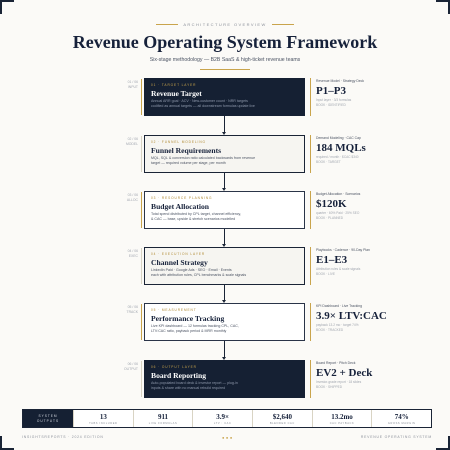 Image resolution: width=450 pixels, height=450 pixels. I want to click on side-caption: Demand Modeling · CAC Cap, so click(338, 138).